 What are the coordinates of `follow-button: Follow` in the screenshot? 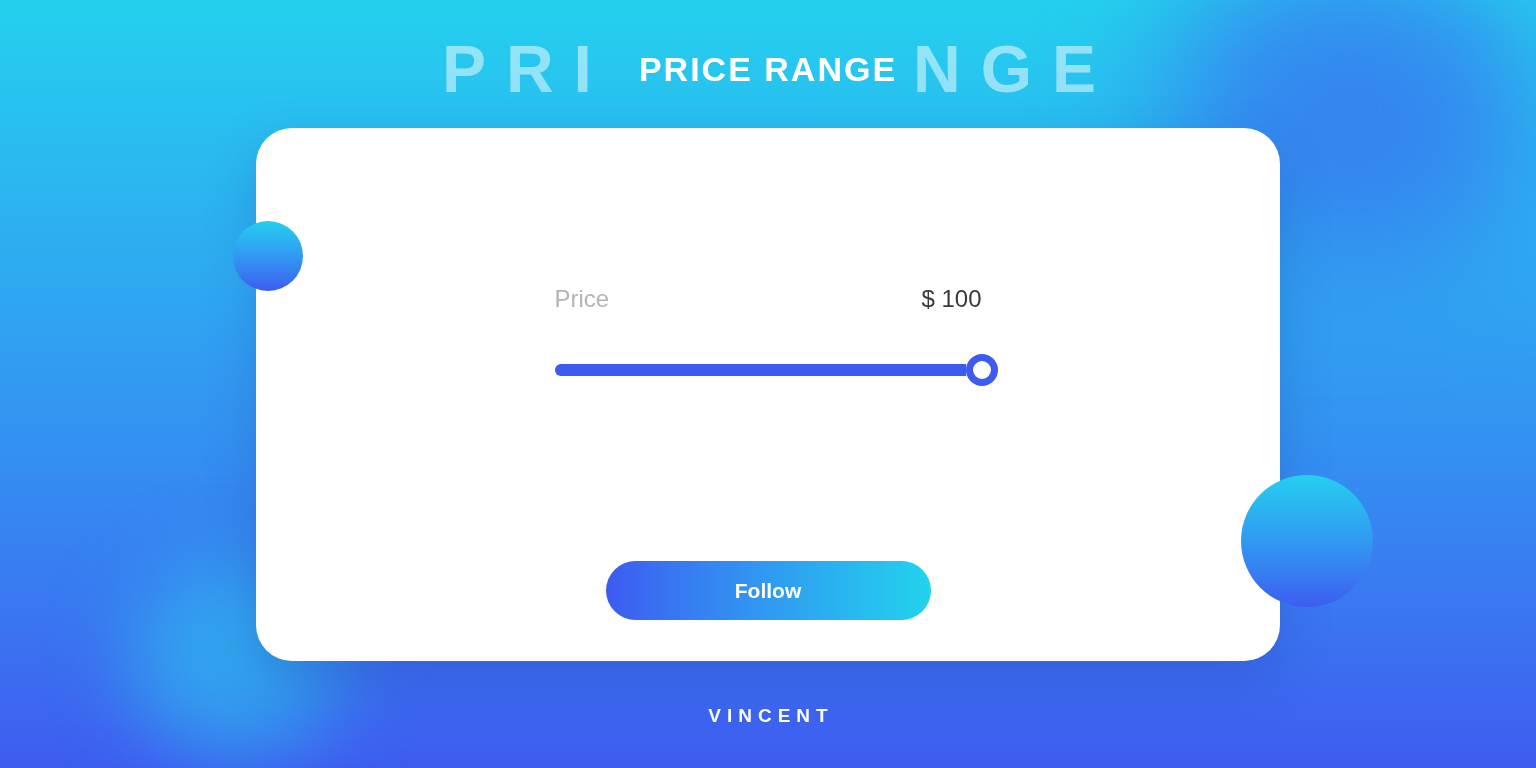 It's located at (768, 590).